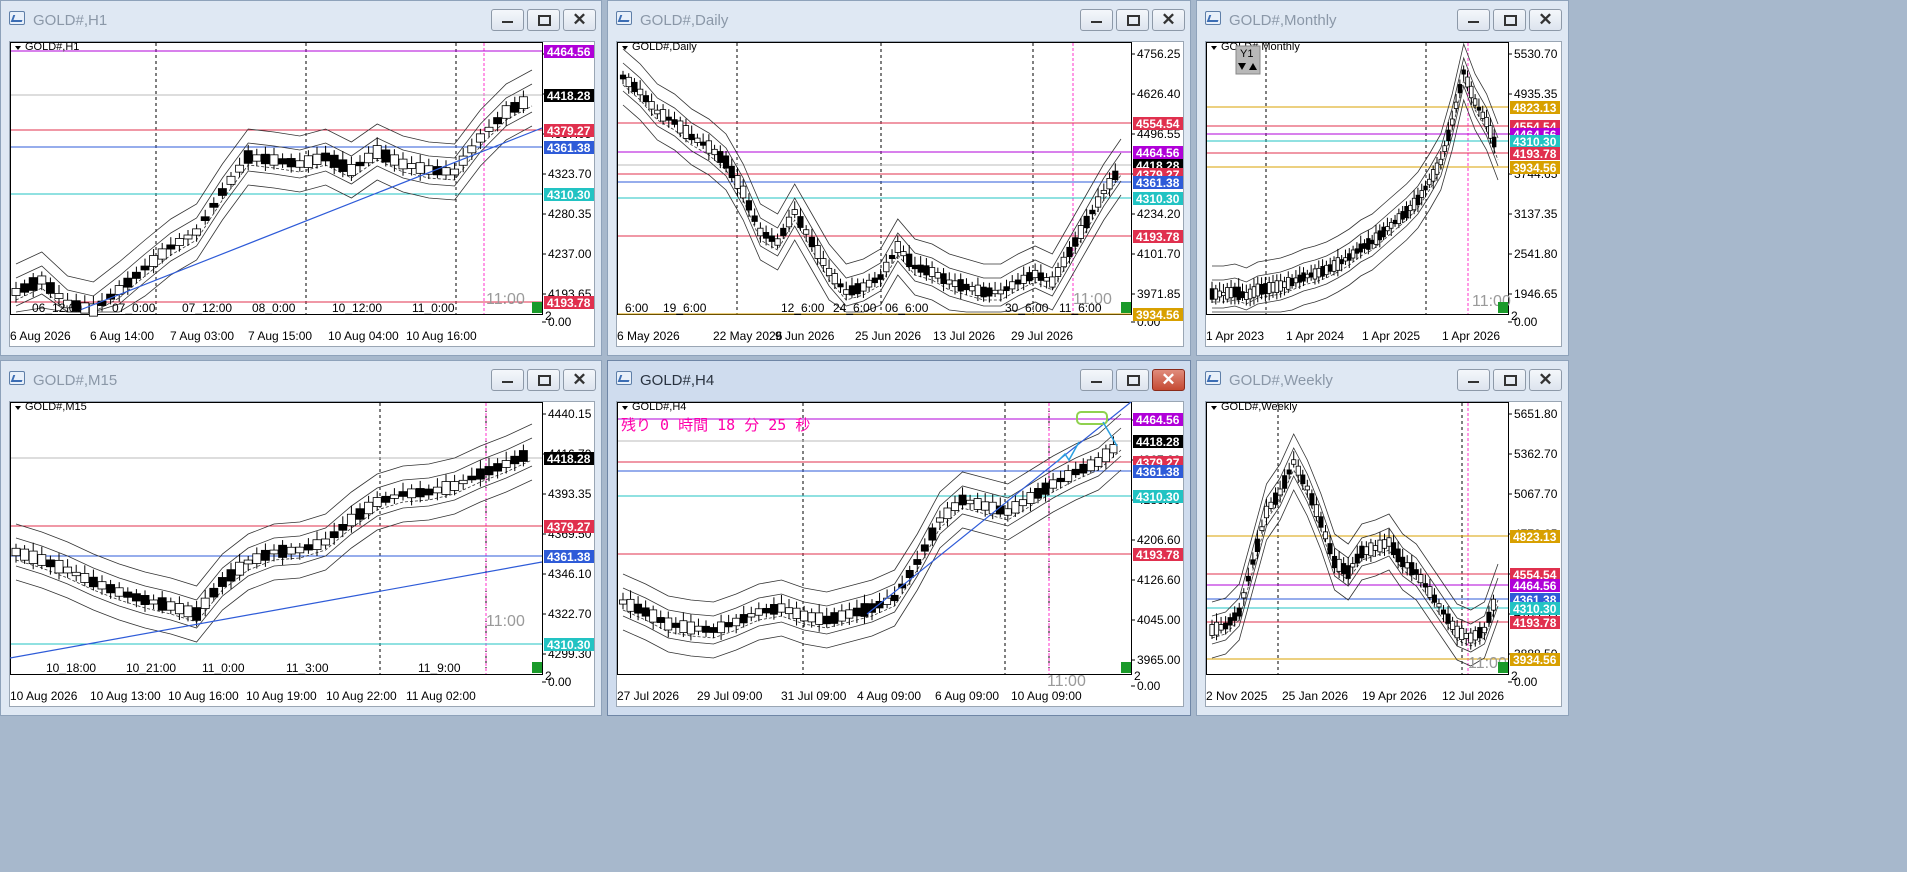 The height and width of the screenshot is (872, 1907). Describe the element at coordinates (301, 20) in the screenshot. I see `titlebar: GOLD#,H1 ✕` at that location.